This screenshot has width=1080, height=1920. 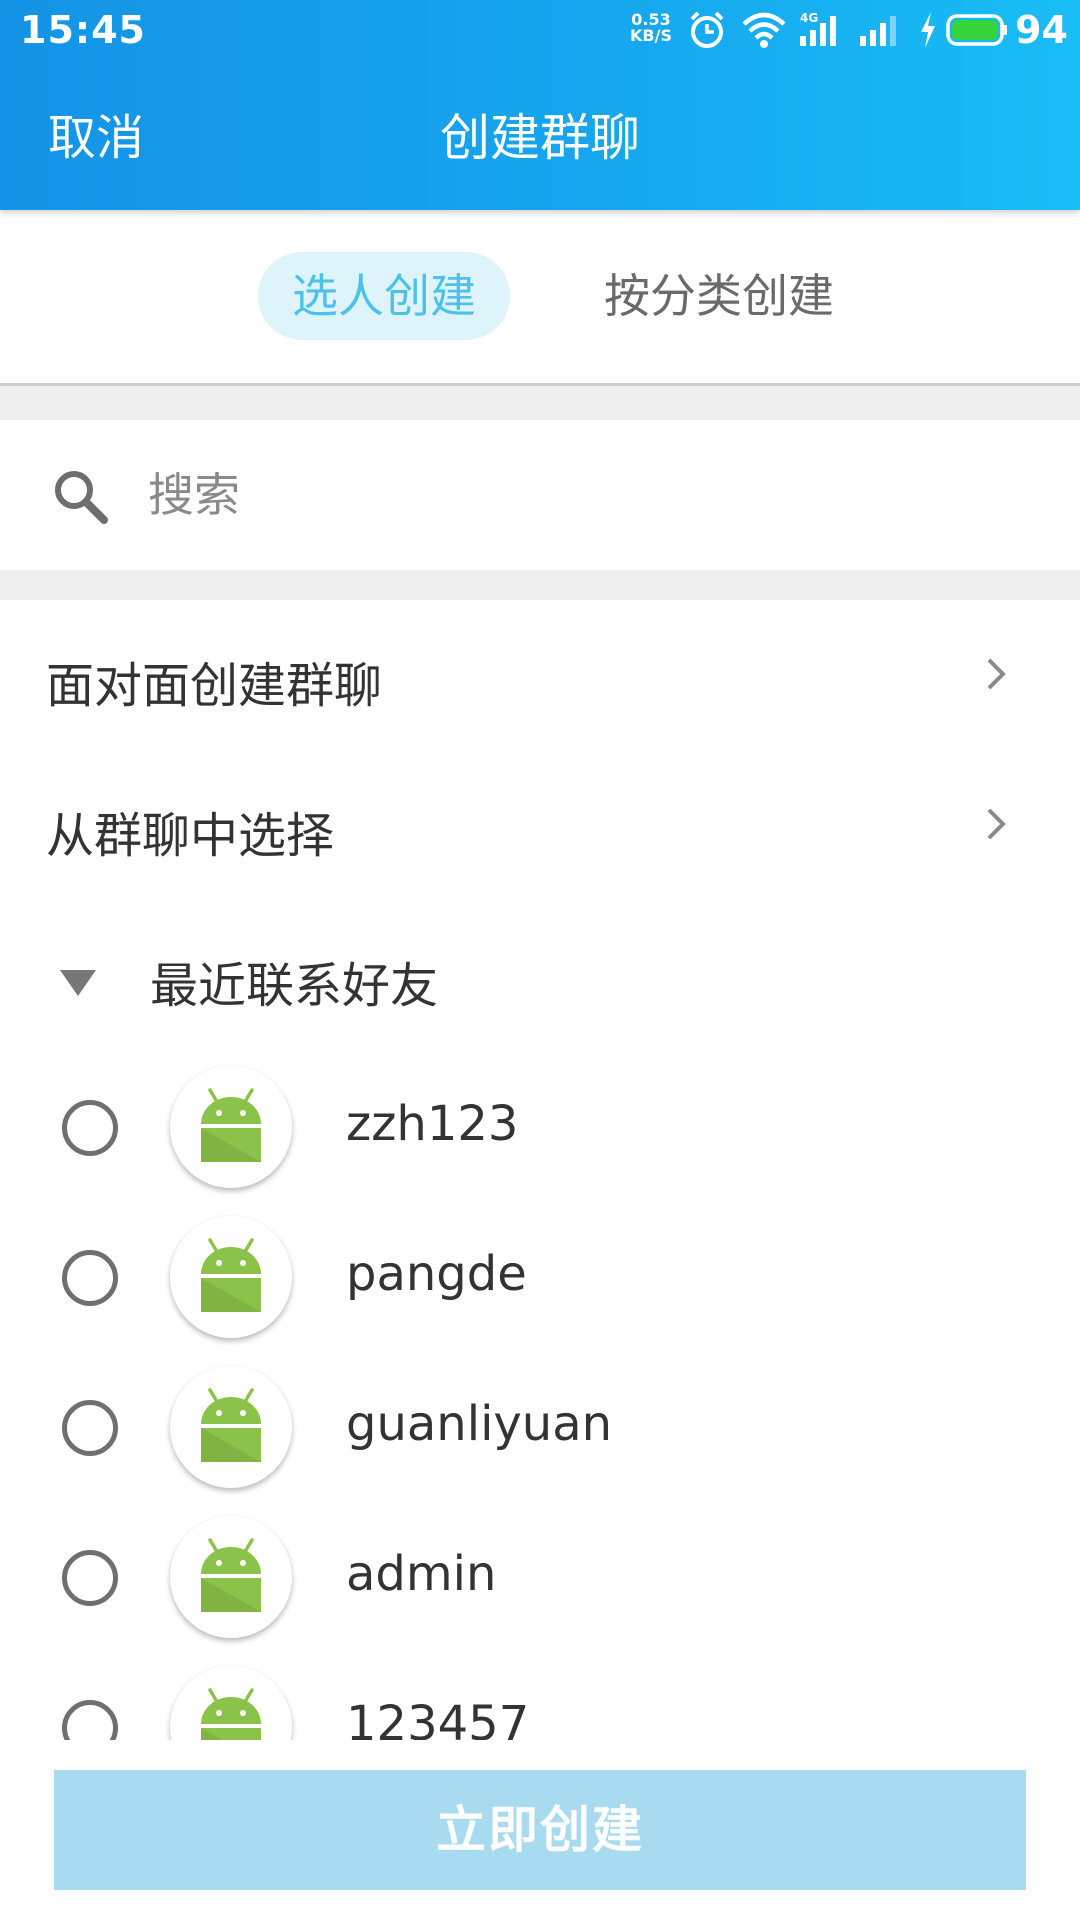 I want to click on contact-row: guanliyuan, so click(x=540, y=1425).